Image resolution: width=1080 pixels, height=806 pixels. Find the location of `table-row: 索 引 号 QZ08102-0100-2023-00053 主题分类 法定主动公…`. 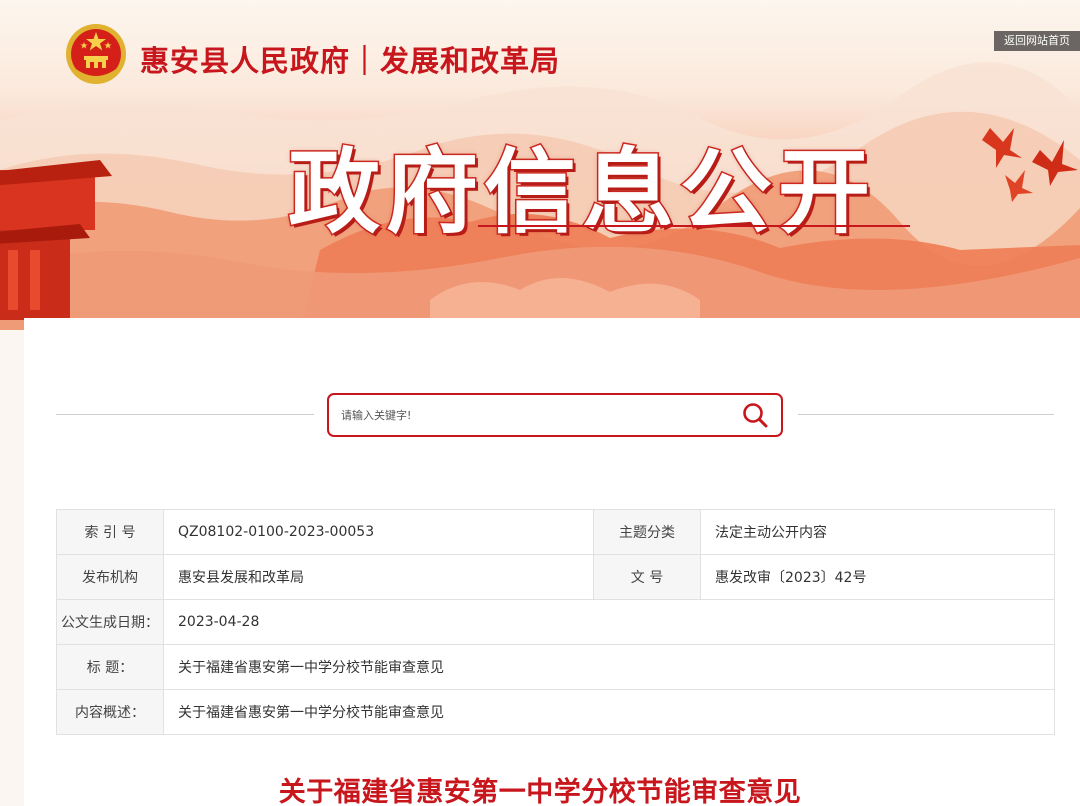

table-row: 索 引 号 QZ08102-0100-2023-00053 主题分类 法定主动公… is located at coordinates (555, 532).